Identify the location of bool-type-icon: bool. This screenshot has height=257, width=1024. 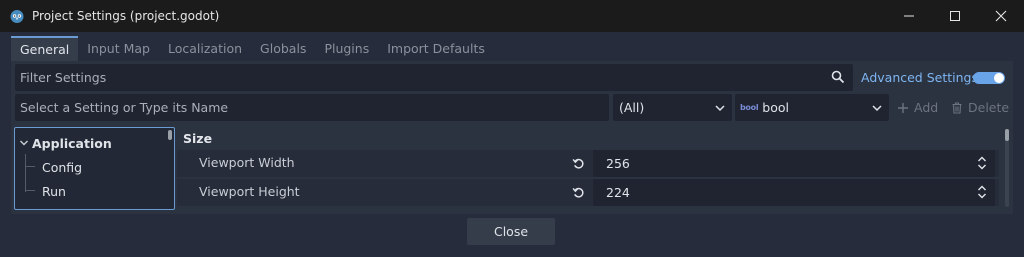
(749, 107).